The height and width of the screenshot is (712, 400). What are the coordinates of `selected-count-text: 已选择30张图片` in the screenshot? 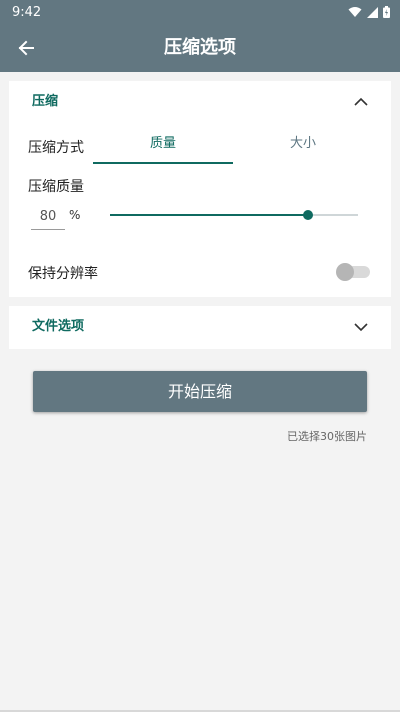 It's located at (327, 436).